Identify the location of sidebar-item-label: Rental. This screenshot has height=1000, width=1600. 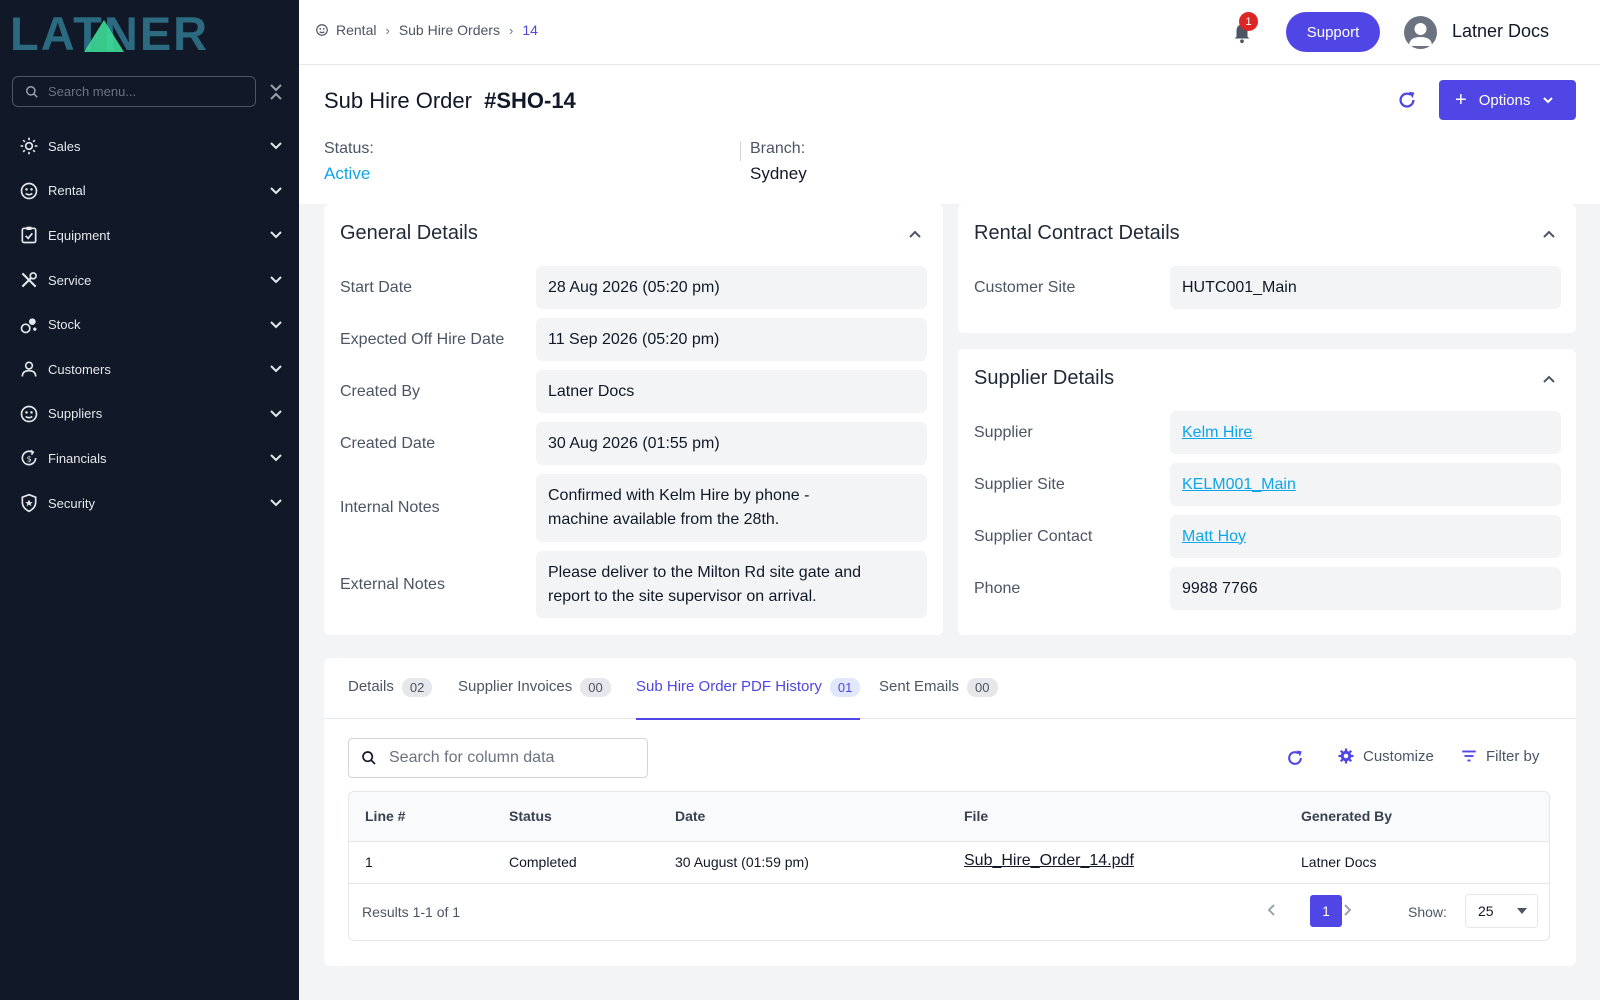
(67, 191).